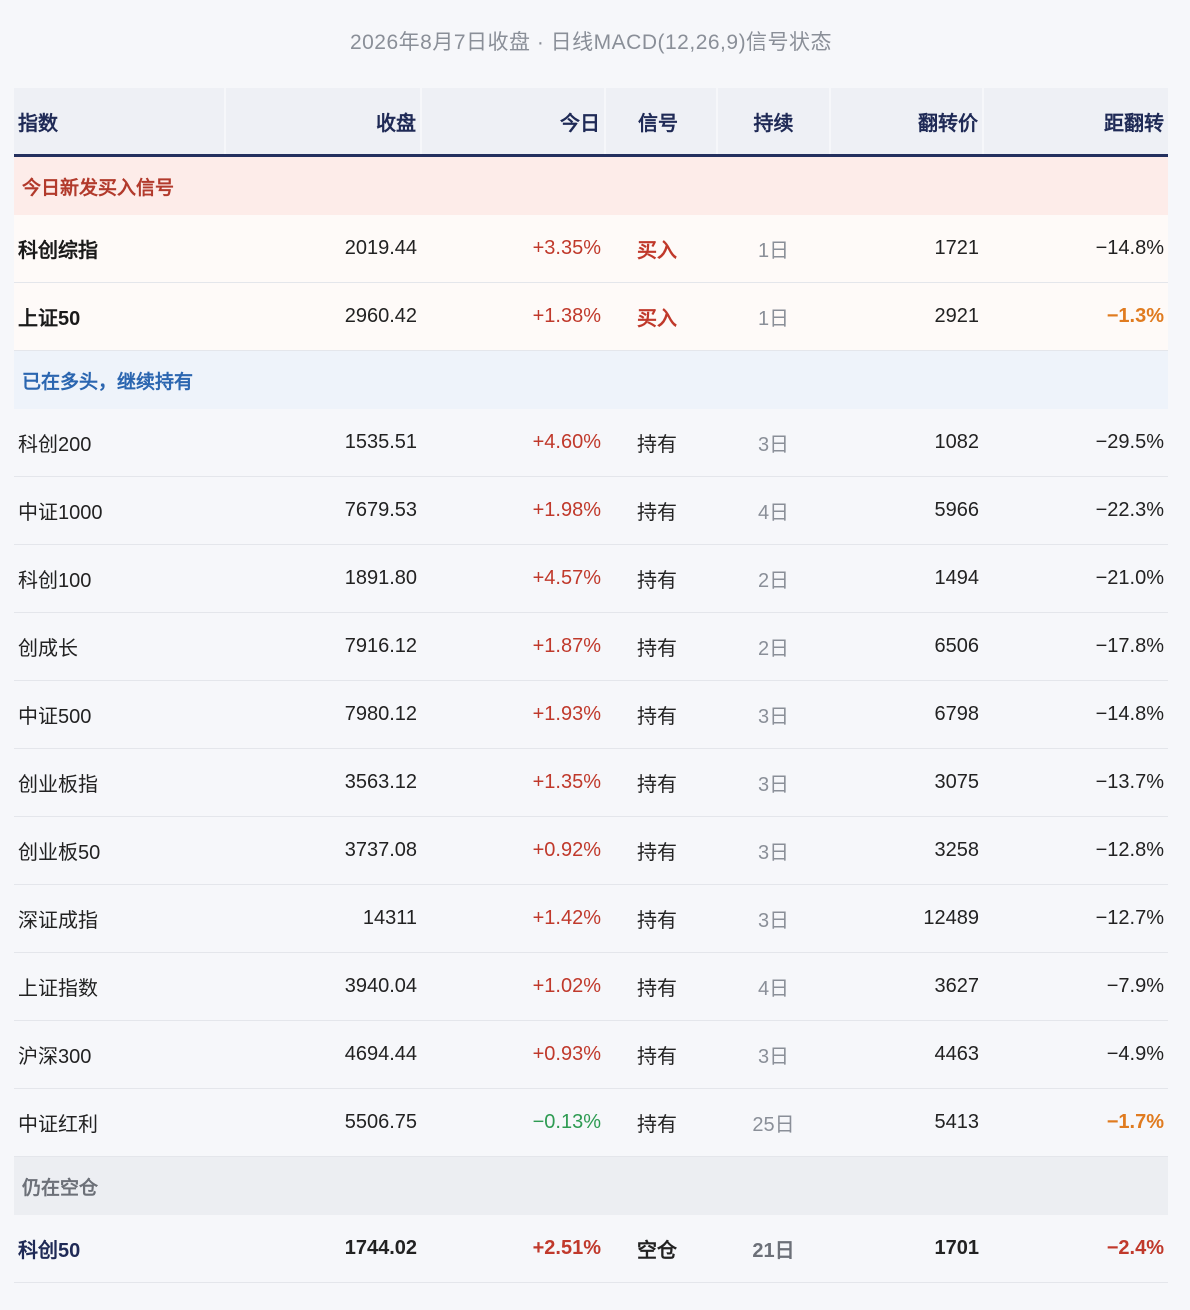 Image resolution: width=1190 pixels, height=1310 pixels. I want to click on cell-close: 14311, so click(323, 918).